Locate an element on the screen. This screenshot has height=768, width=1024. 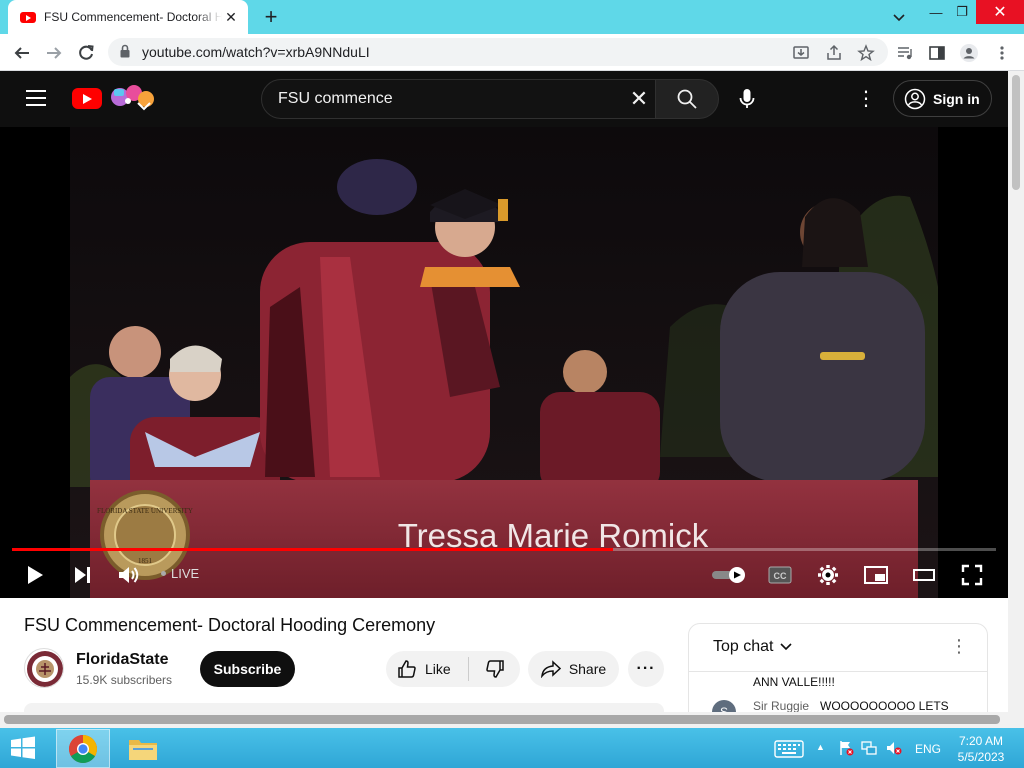
like-label: Like is located at coordinates (438, 669).